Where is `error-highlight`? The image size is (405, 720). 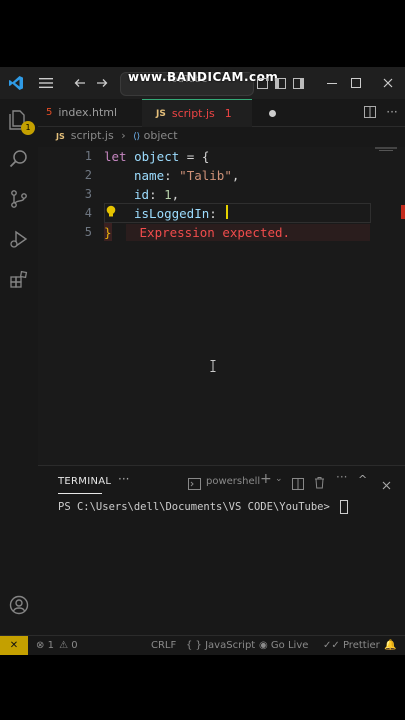
error-highlight is located at coordinates (108, 232).